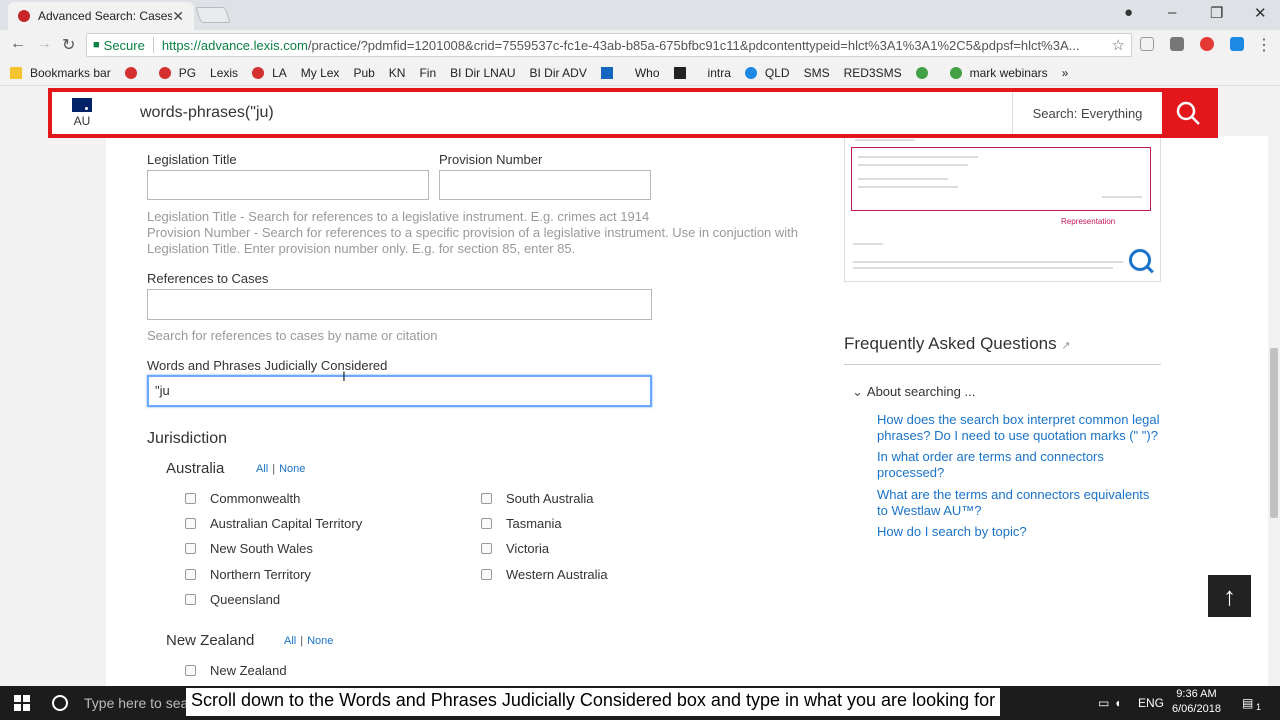  I want to click on faq-link: How do I search by topic?, so click(1020, 532).